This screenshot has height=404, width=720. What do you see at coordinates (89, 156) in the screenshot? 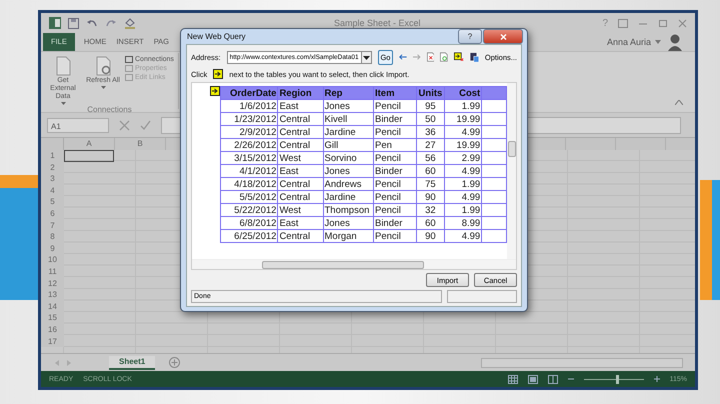
I see `active-cell` at bounding box center [89, 156].